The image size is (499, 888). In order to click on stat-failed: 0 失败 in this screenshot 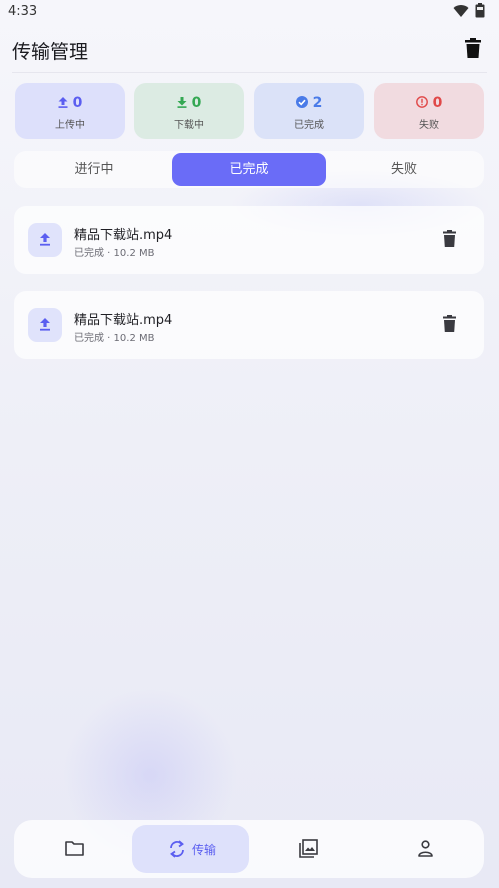, I will do `click(429, 111)`.